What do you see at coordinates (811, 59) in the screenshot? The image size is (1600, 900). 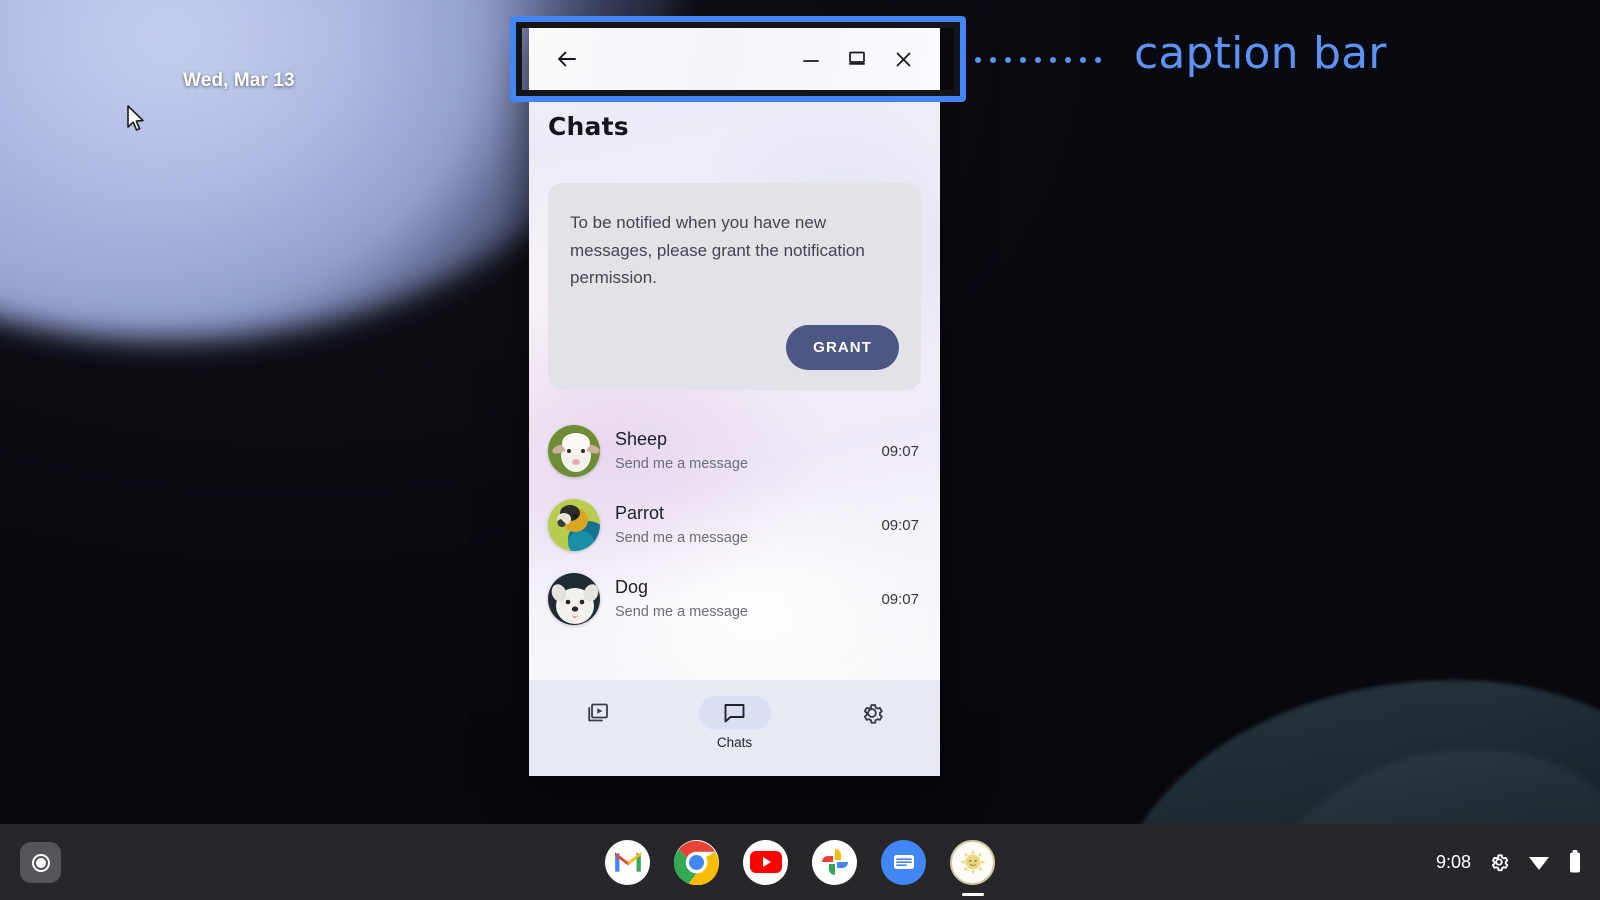 I see `minimize-icon` at bounding box center [811, 59].